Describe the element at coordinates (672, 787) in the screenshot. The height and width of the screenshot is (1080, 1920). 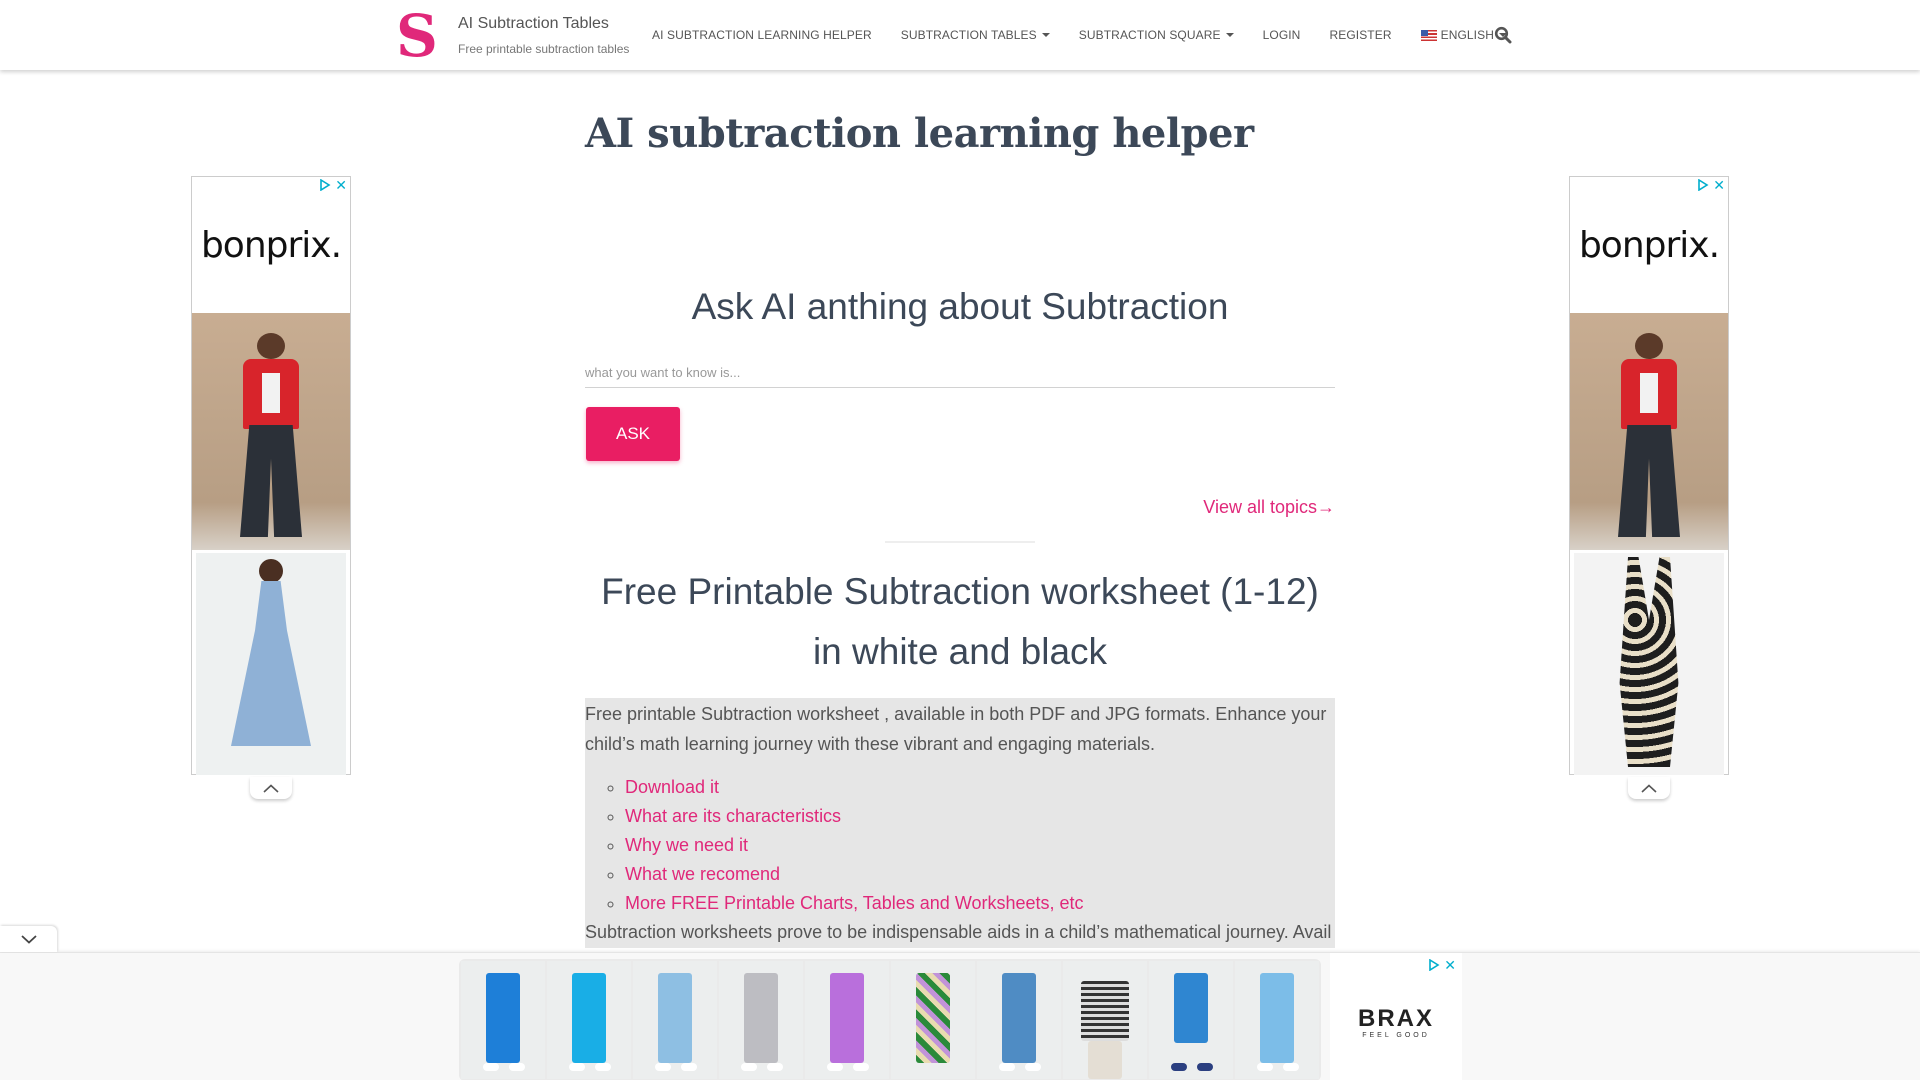
I see `toc-link-download: Download it` at that location.